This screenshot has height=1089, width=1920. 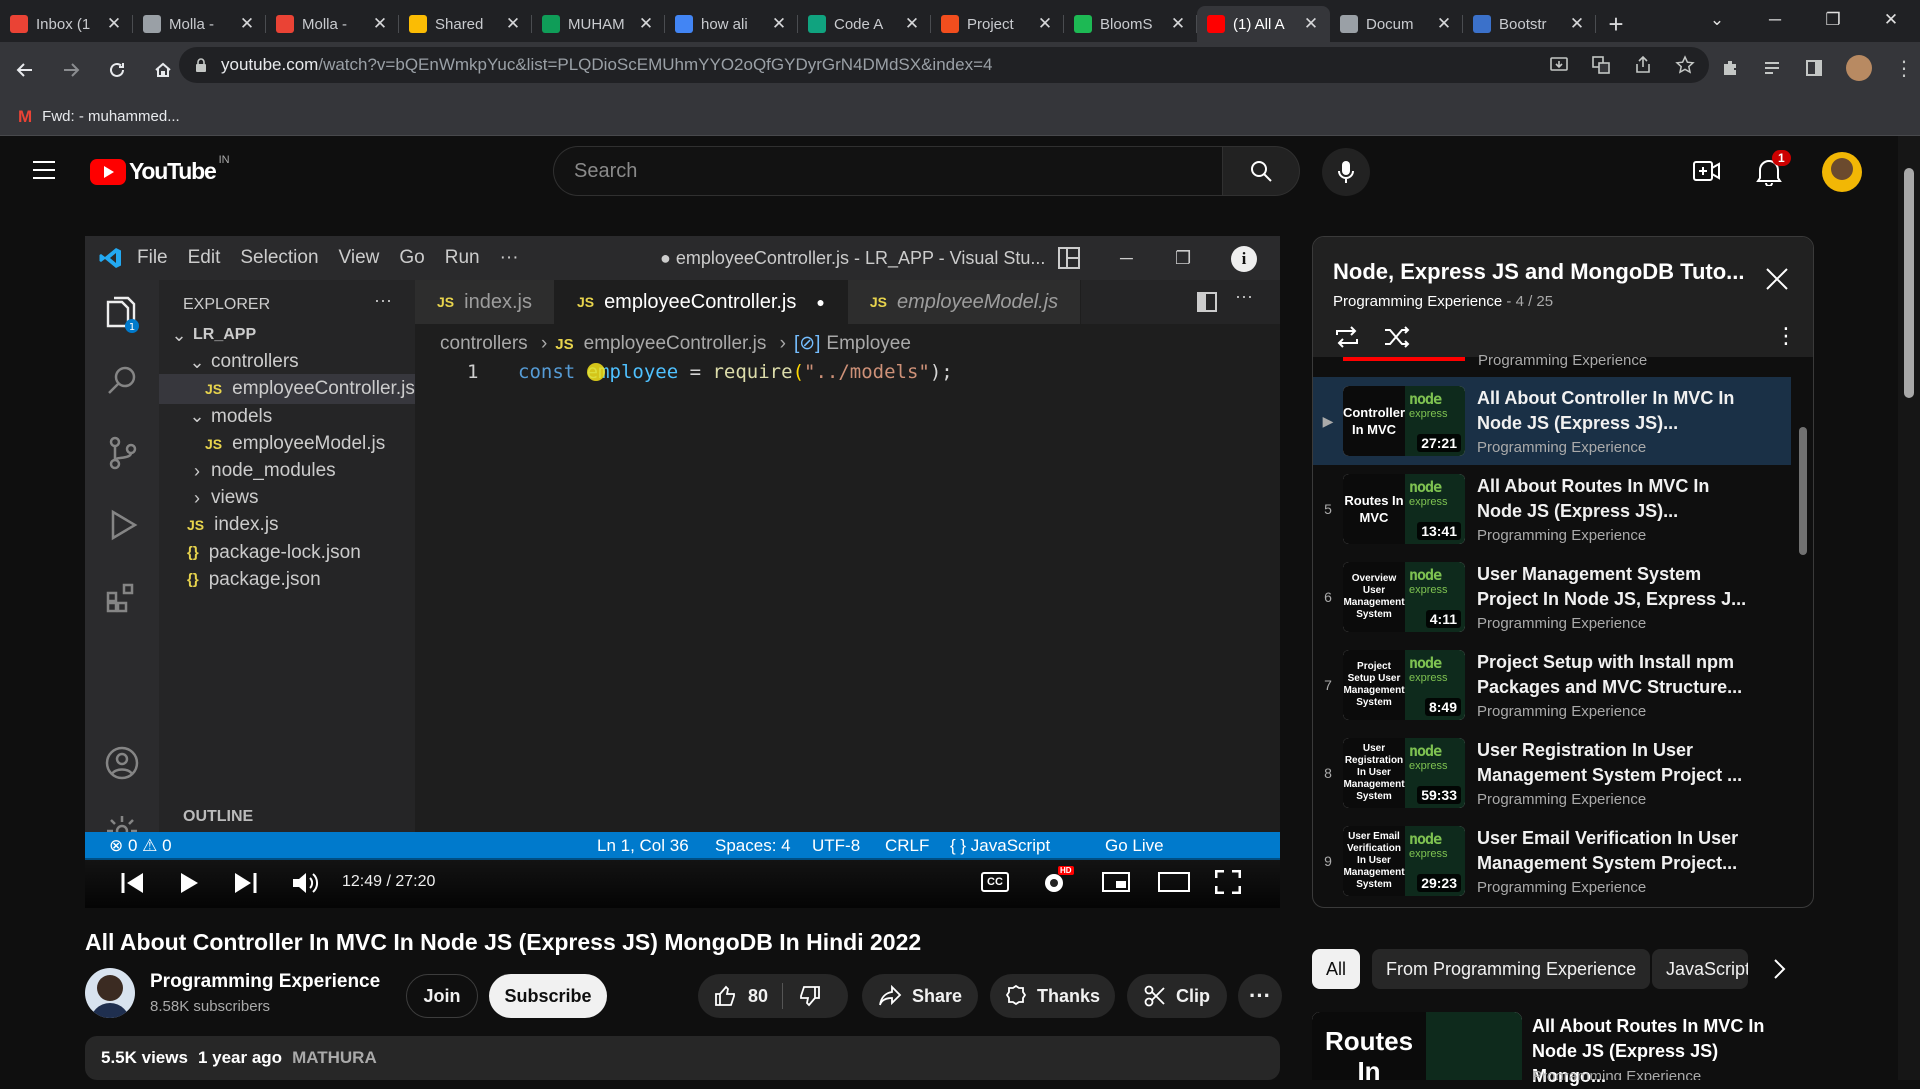 What do you see at coordinates (465, 24) in the screenshot?
I see `browser-tab: Shared ✕` at bounding box center [465, 24].